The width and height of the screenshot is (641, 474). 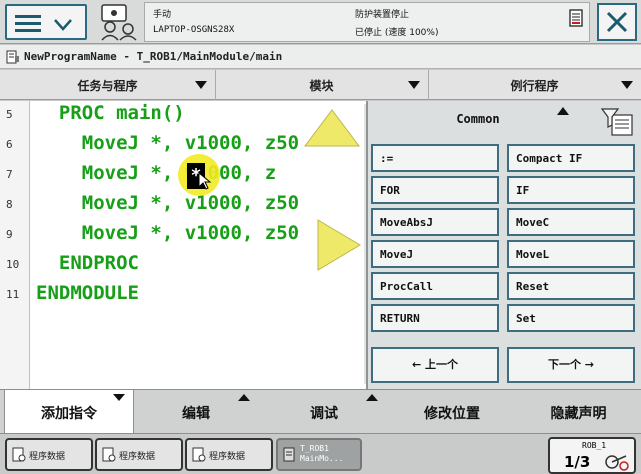 What do you see at coordinates (571, 190) in the screenshot?
I see `instr-if-button: IF` at bounding box center [571, 190].